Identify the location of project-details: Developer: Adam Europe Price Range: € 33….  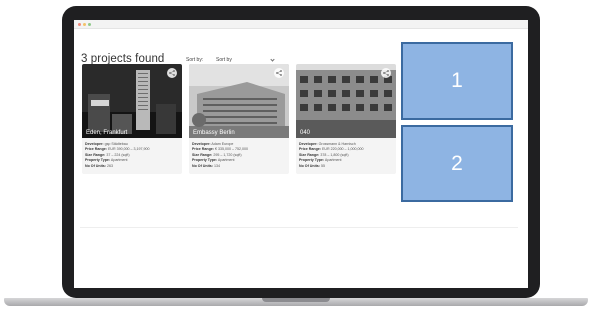
(240, 155).